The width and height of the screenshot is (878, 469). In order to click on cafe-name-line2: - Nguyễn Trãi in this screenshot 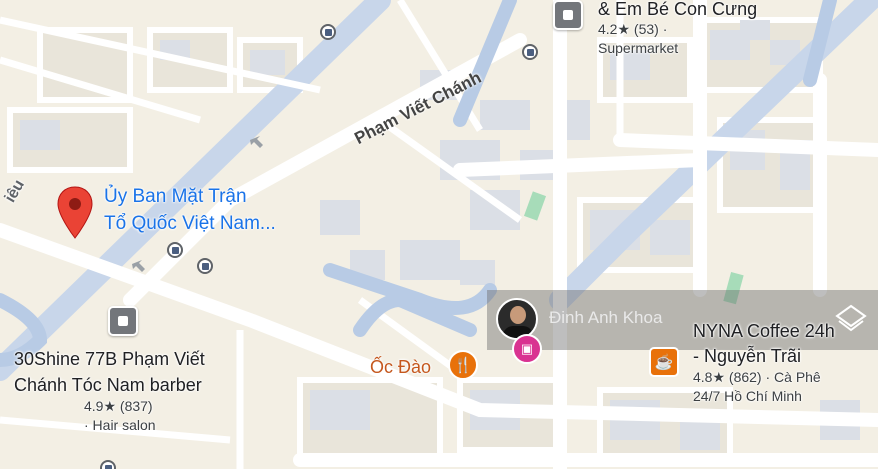, I will do `click(747, 356)`.